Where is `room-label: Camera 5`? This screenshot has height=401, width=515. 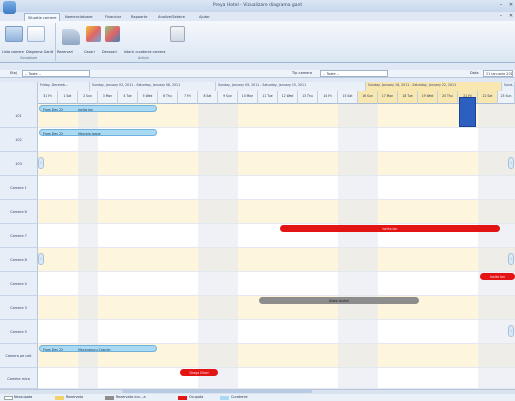
room-label: Camera 5 is located at coordinates (19, 332).